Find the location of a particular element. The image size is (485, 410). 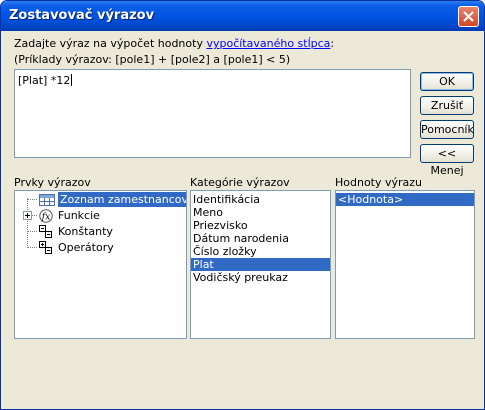

list-item-selected: Plat is located at coordinates (260, 264).